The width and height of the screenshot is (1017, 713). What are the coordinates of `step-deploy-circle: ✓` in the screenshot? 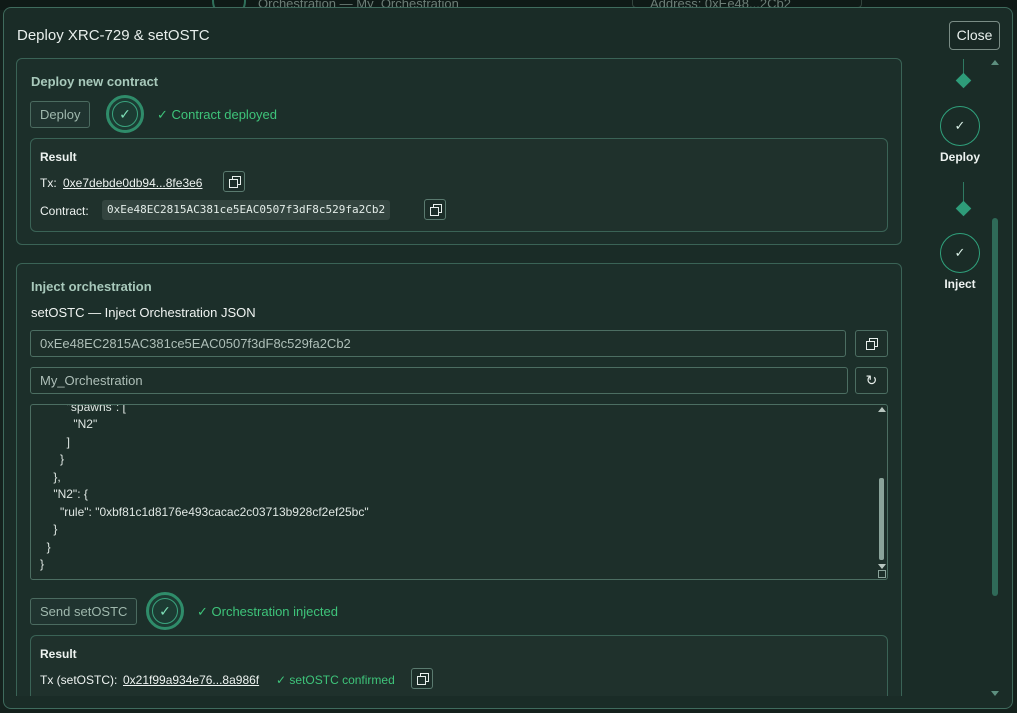 It's located at (960, 126).